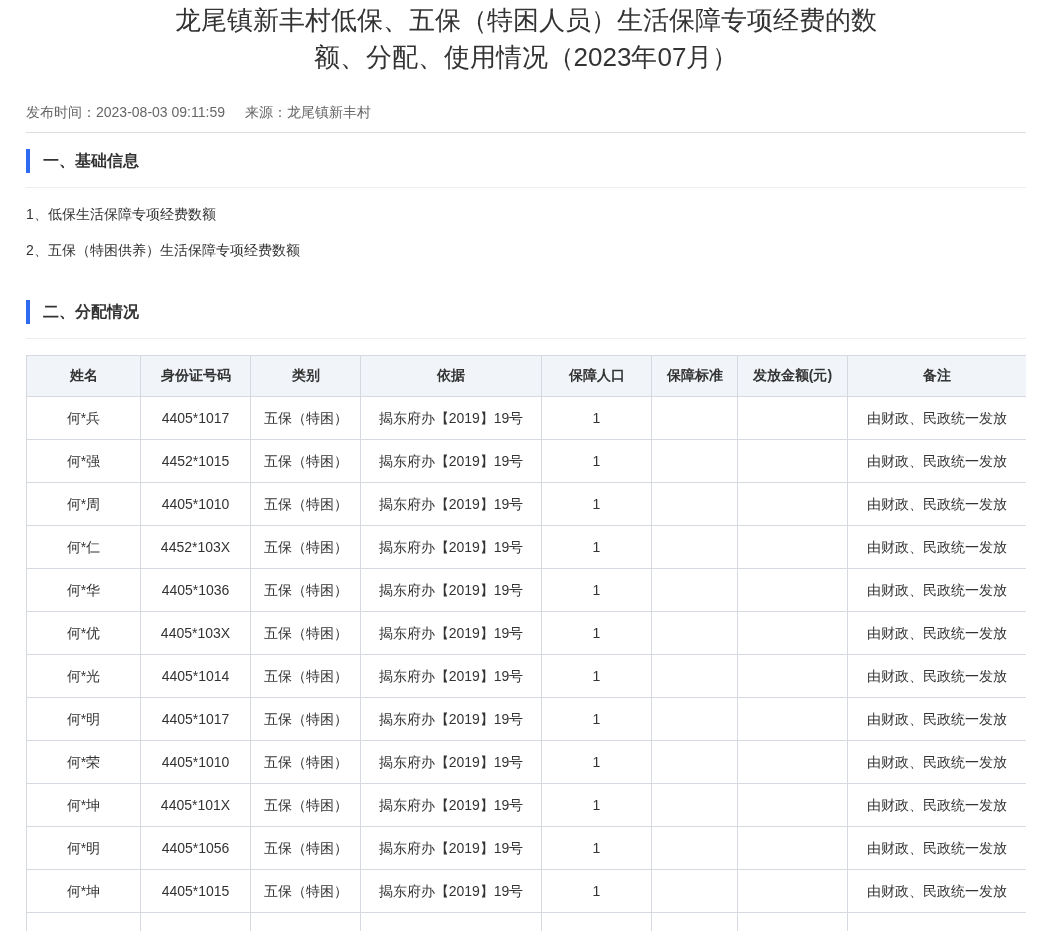 This screenshot has height=931, width=1052. What do you see at coordinates (526, 20) in the screenshot?
I see `page-title: 龙尾镇新丰村低保、五保（特困人员）生活保障专项经费的数` at bounding box center [526, 20].